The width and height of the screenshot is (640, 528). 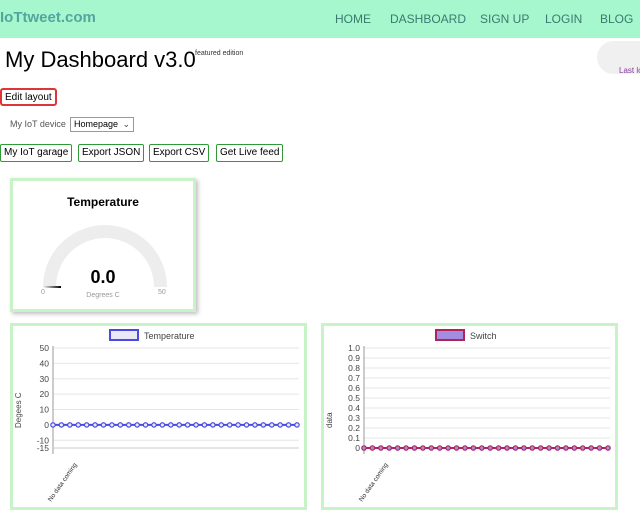 I want to click on switch-chart-xtick-label: No data coming, so click(x=374, y=483).